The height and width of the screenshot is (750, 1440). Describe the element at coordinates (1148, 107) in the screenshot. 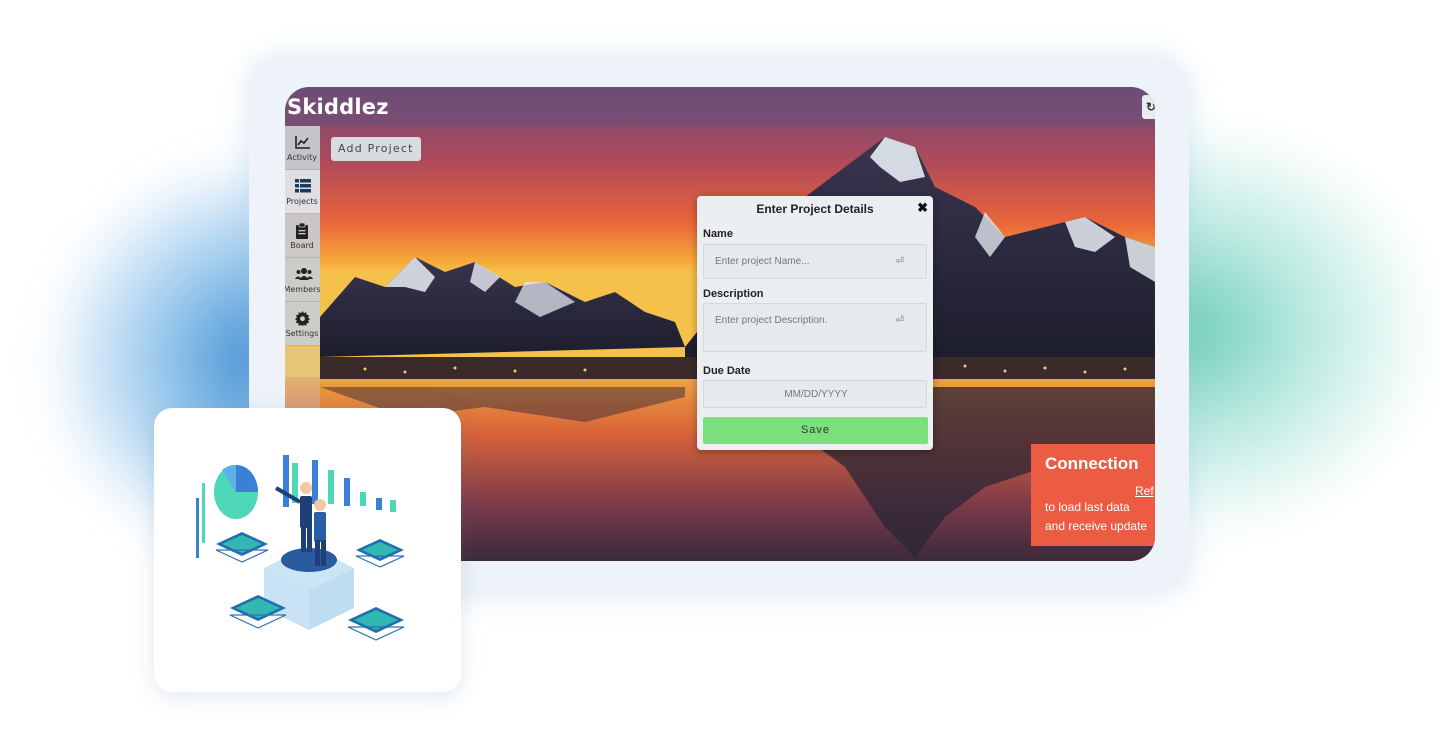

I see `refresh-button: ↻` at that location.